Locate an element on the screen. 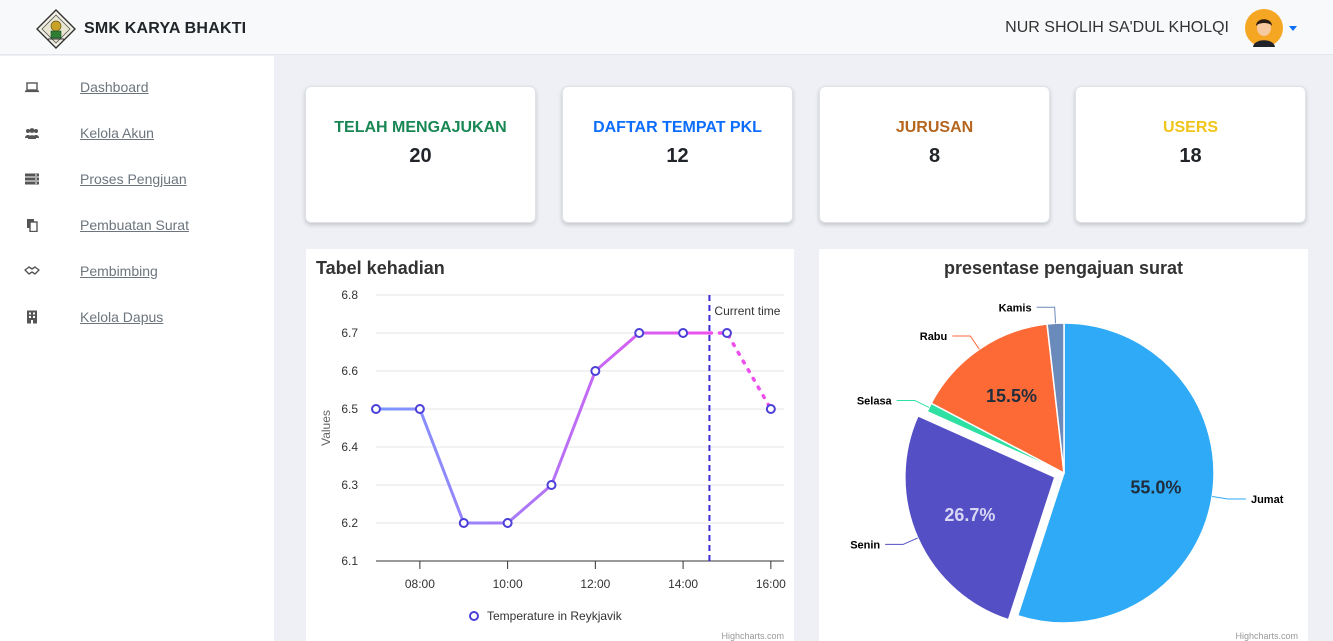 The image size is (1333, 641). pie-category-label: Senin is located at coordinates (865, 545).